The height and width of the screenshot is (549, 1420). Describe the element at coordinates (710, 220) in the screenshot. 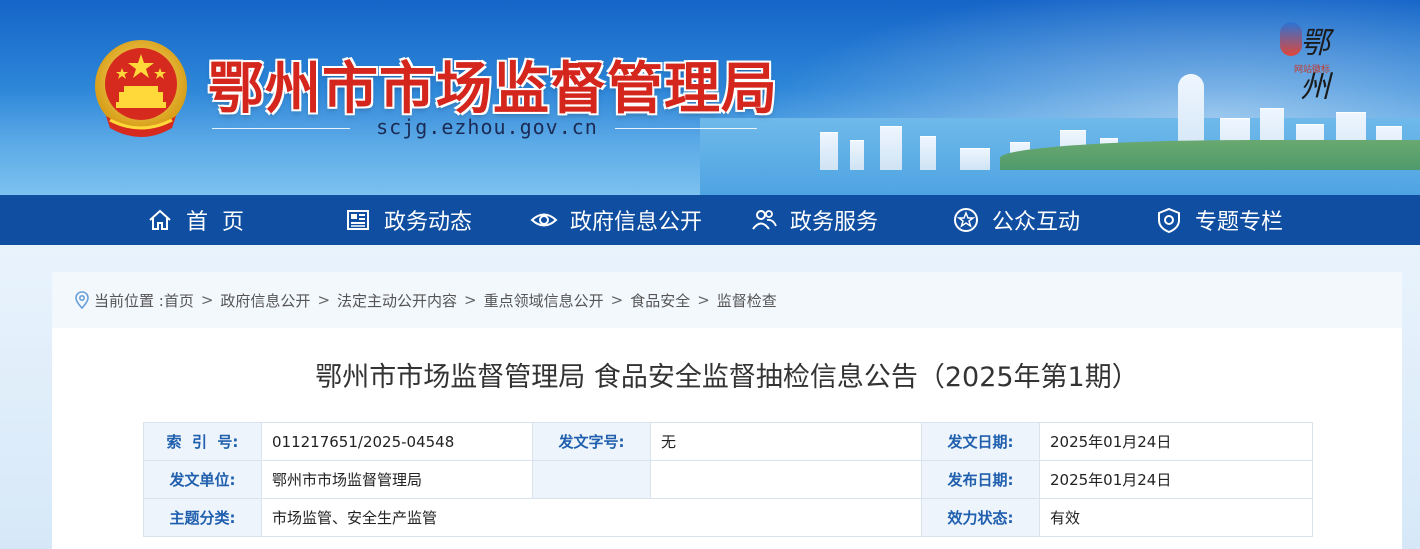

I see `main-nav: 首页 政务动态 政府信息公开 政务服务 公众互动 专题专栏` at that location.